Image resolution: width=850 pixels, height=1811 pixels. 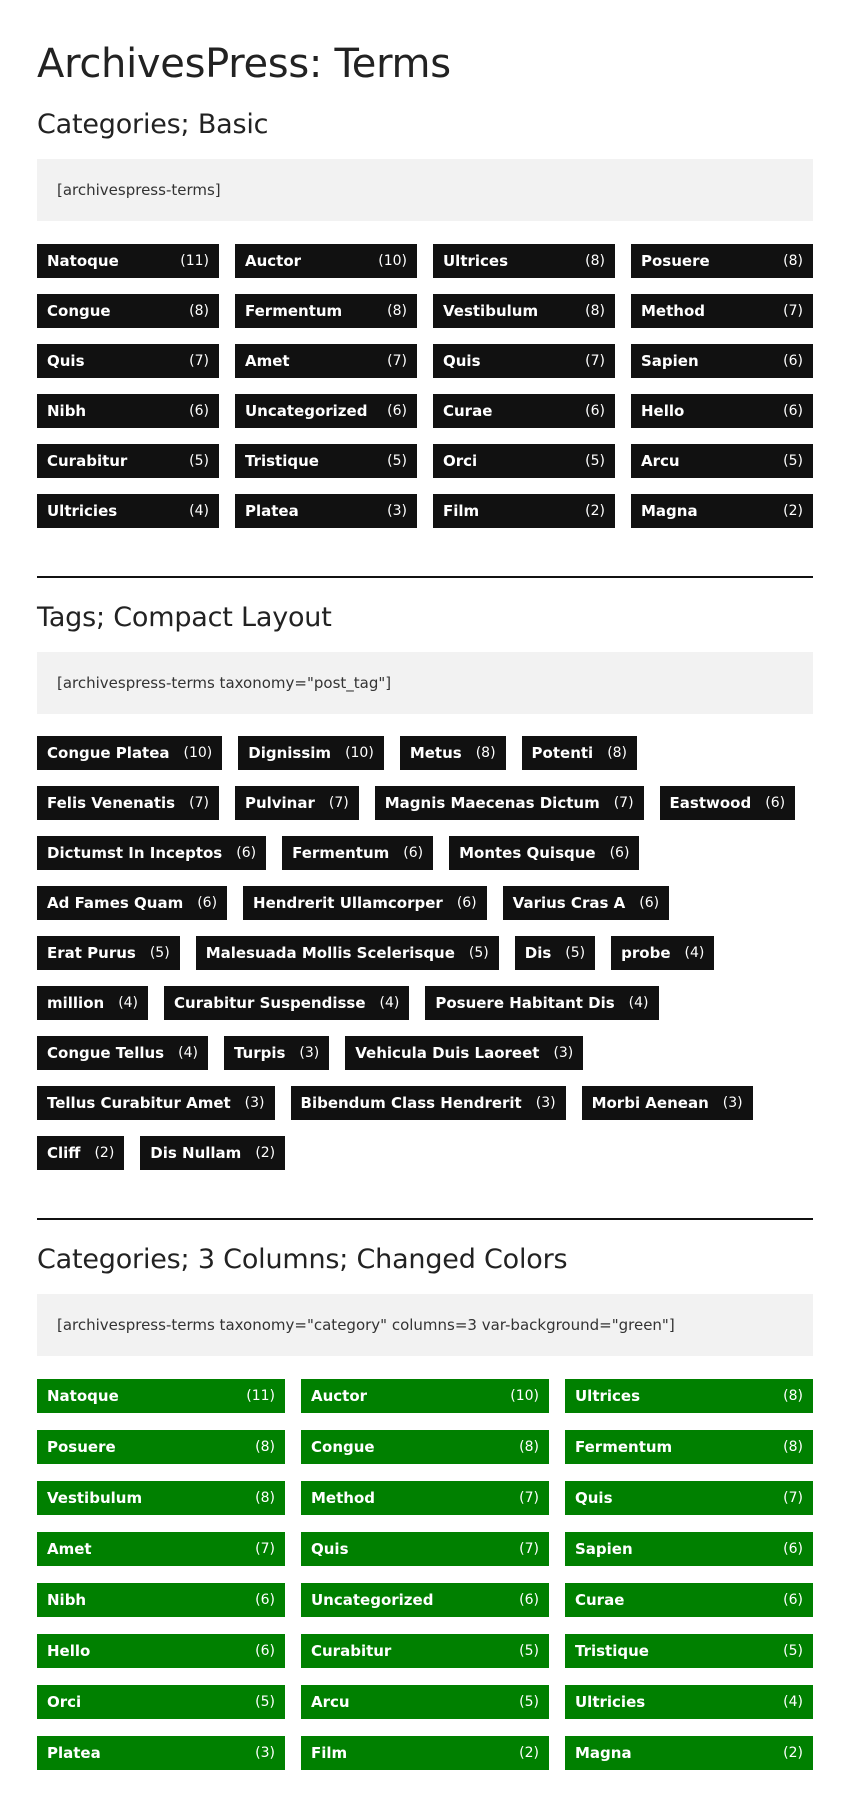 What do you see at coordinates (542, 1003) in the screenshot?
I see `tag-link: Posuere Habitant Dis (4)` at bounding box center [542, 1003].